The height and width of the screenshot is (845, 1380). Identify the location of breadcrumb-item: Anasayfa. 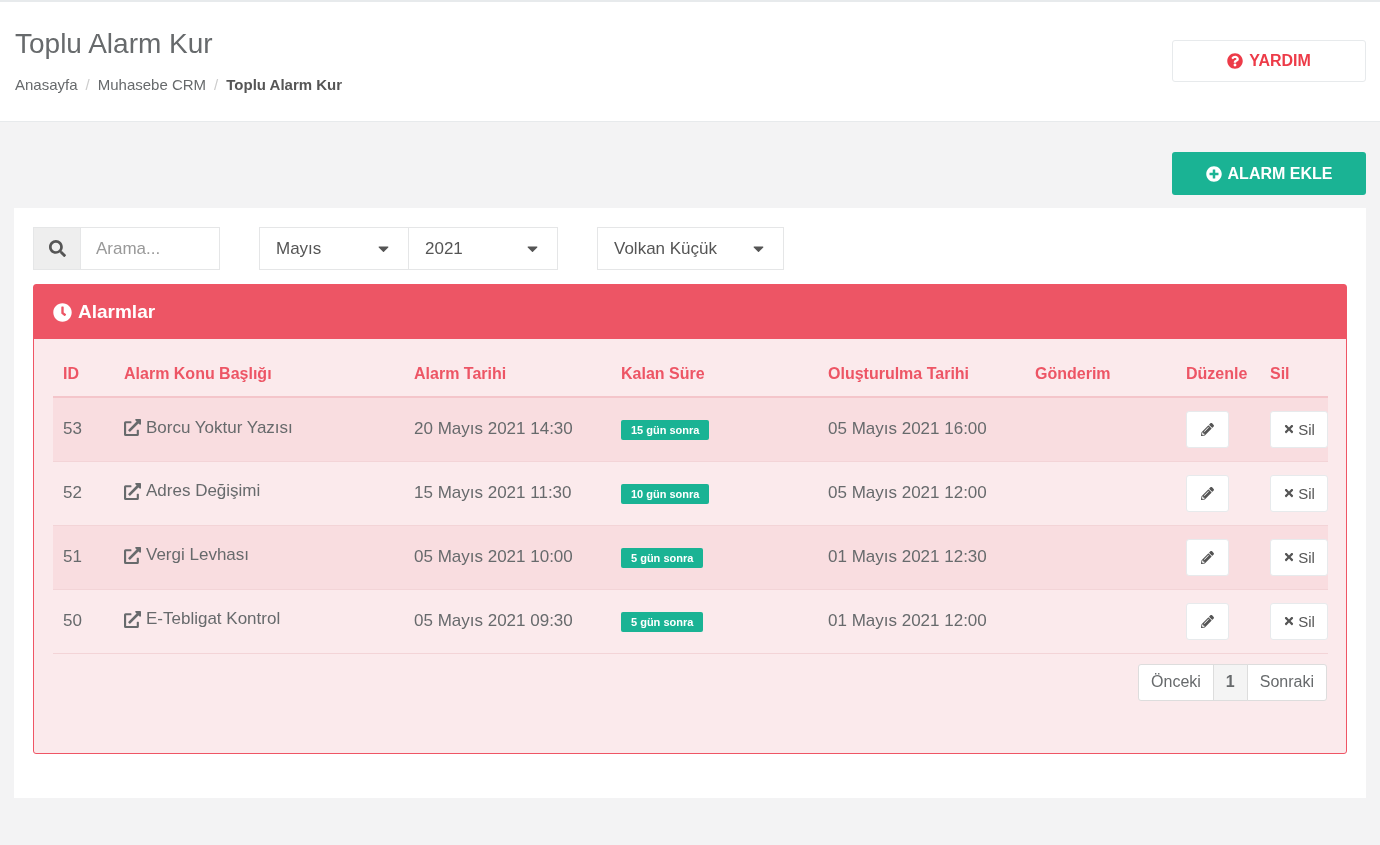
(46, 84).